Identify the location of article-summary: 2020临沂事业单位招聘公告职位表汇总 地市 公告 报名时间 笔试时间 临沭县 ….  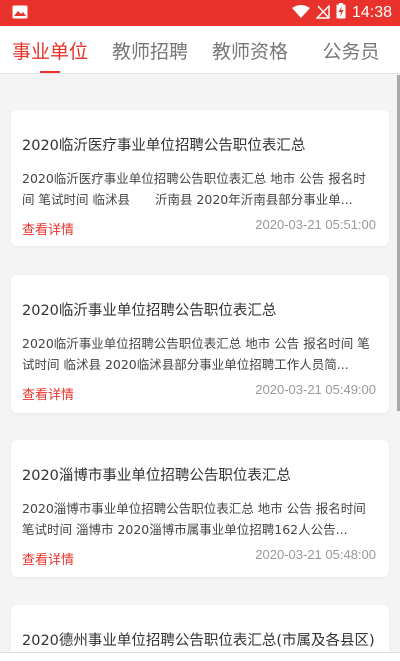
(196, 354).